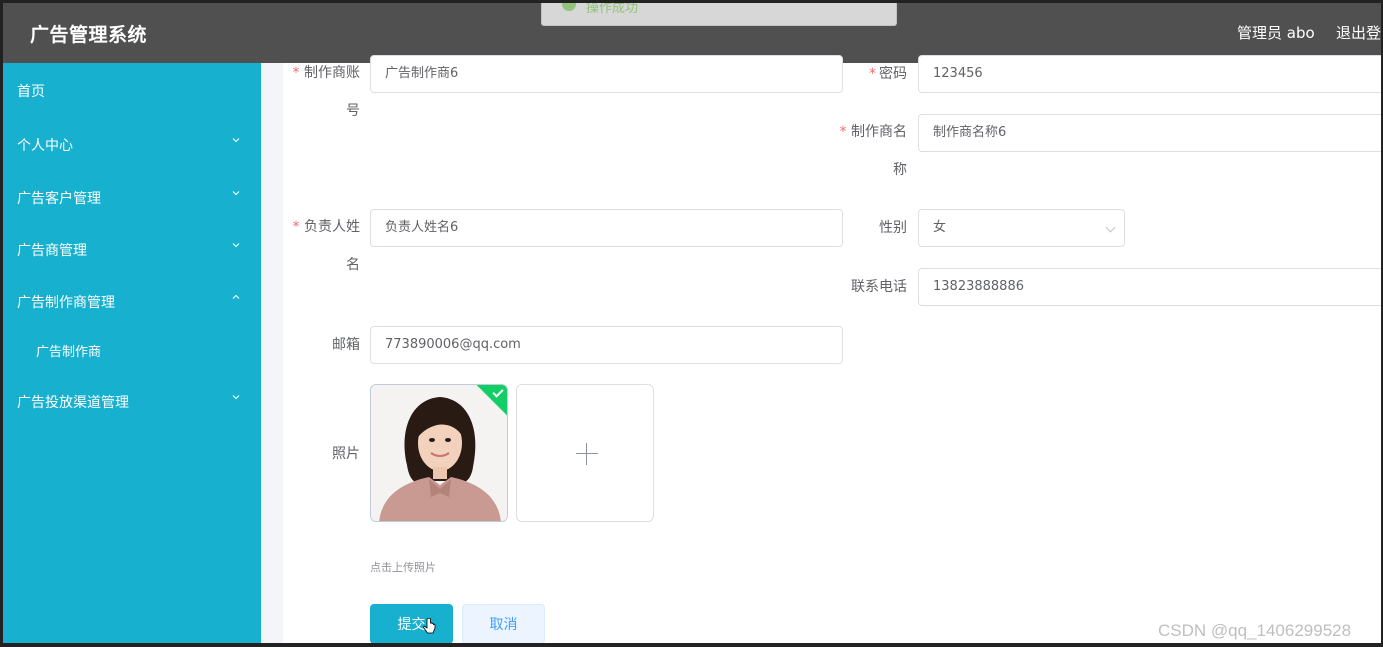 Image resolution: width=1383 pixels, height=647 pixels. What do you see at coordinates (31, 92) in the screenshot?
I see `sidebar-item-label: 首页` at bounding box center [31, 92].